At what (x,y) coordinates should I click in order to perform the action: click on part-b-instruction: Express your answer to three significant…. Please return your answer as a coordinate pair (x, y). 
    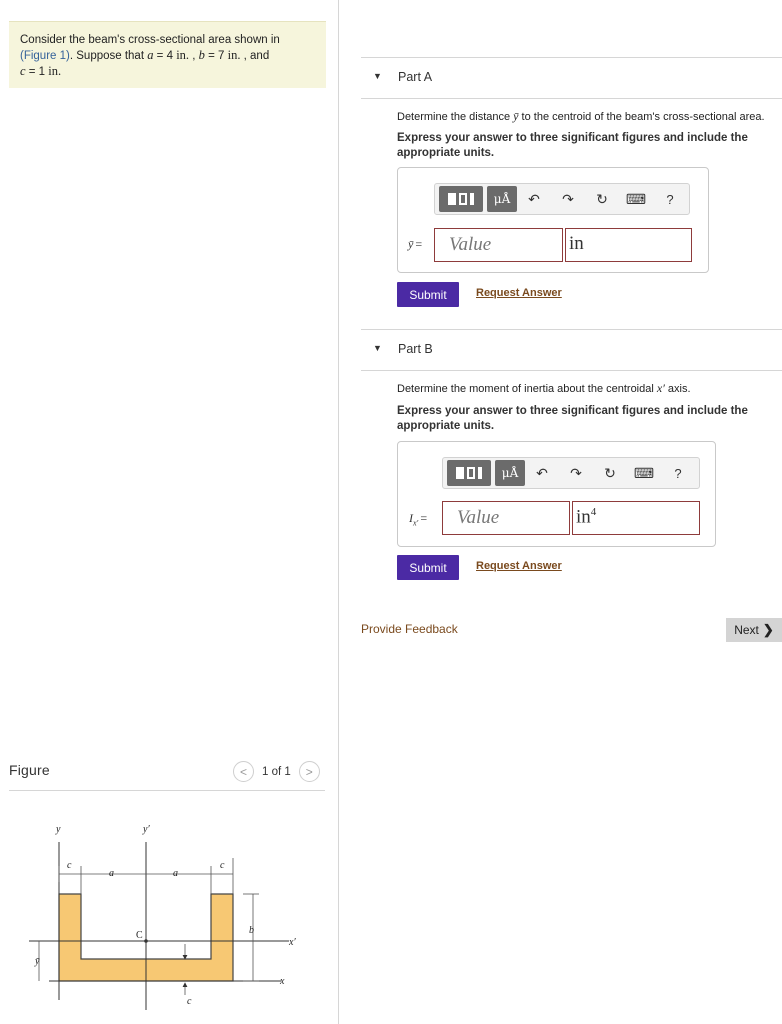
    Looking at the image, I should click on (572, 418).